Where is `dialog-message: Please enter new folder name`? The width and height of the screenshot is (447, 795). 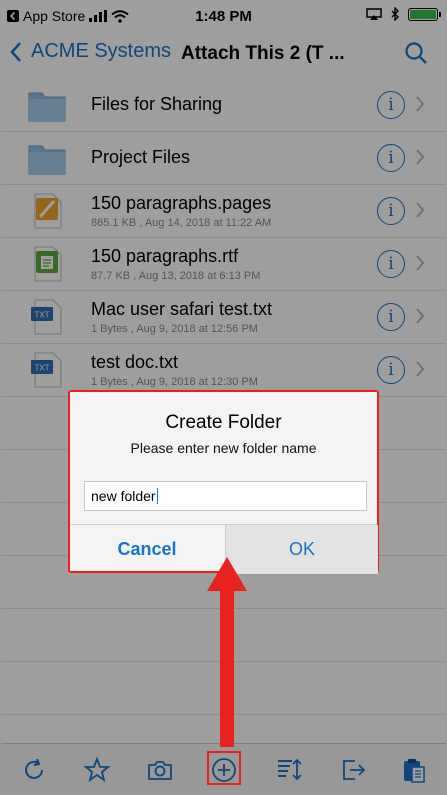 dialog-message: Please enter new folder name is located at coordinates (223, 448).